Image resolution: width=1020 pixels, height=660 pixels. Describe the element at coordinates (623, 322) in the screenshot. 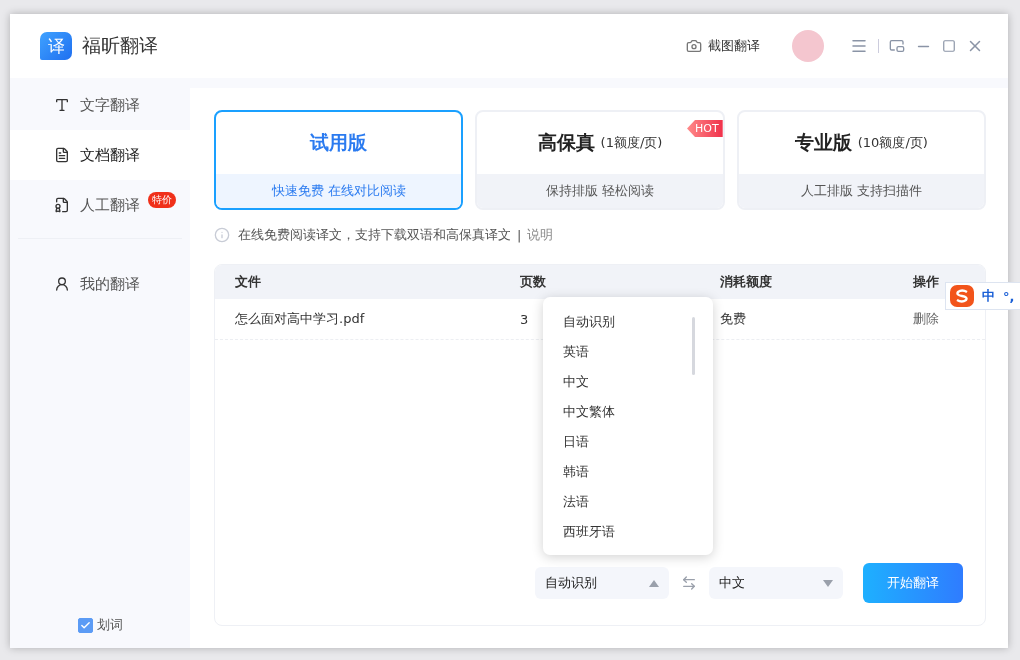

I see `language-option: 自动识别` at that location.